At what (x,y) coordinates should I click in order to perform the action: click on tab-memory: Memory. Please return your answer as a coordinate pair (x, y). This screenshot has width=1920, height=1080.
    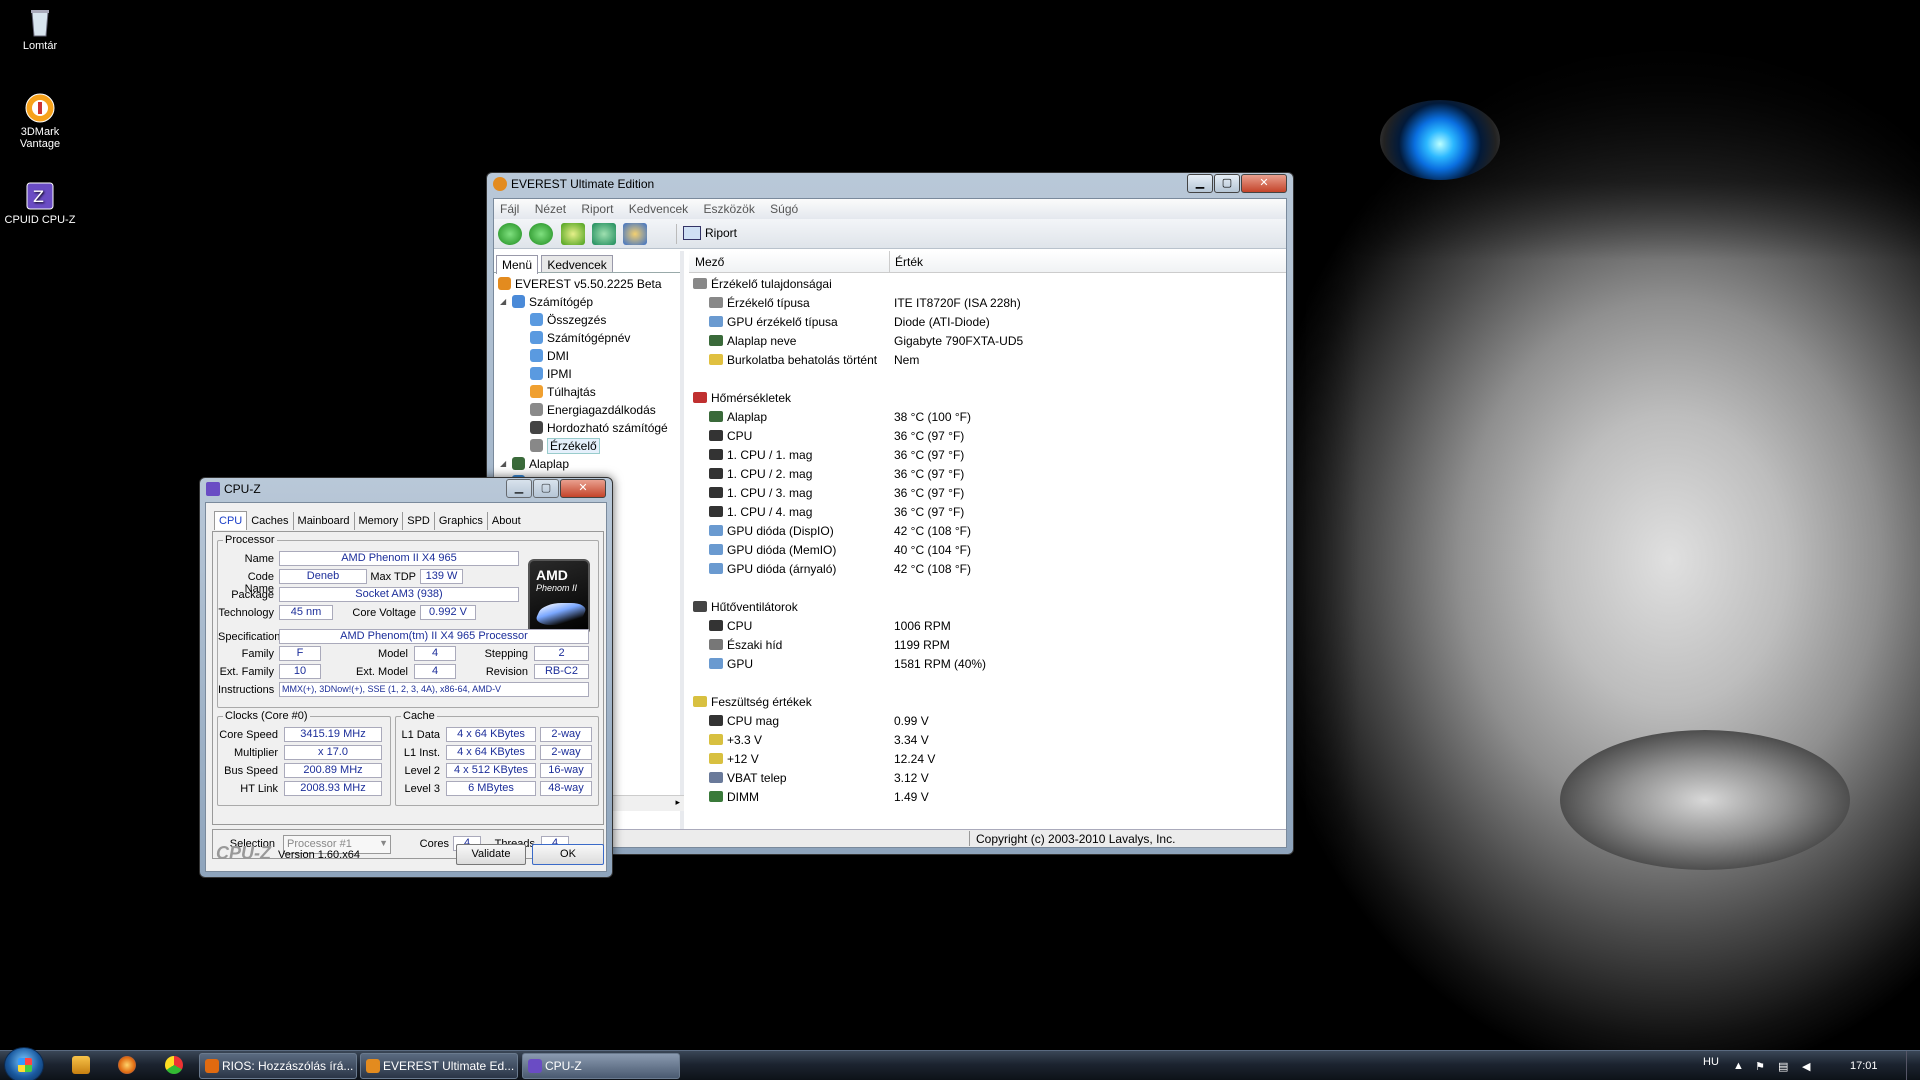
    Looking at the image, I should click on (379, 521).